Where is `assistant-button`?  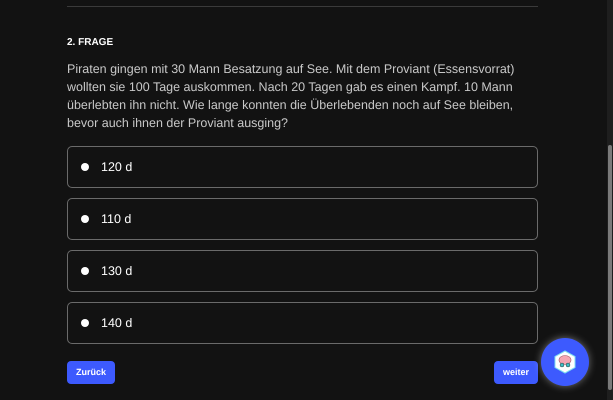 assistant-button is located at coordinates (565, 362).